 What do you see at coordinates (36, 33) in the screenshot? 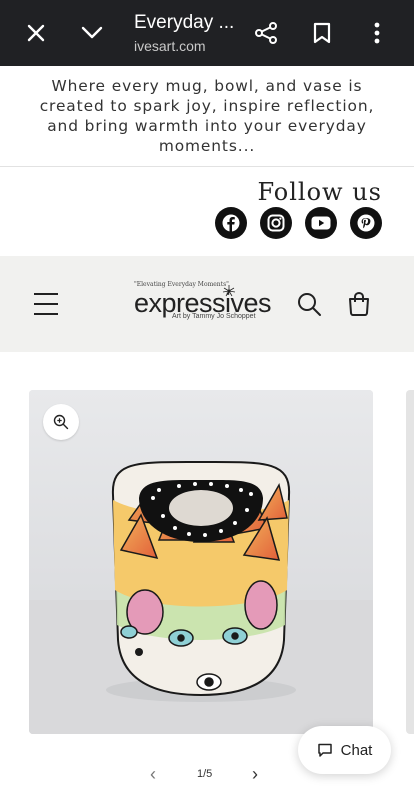
I see `close-icon` at bounding box center [36, 33].